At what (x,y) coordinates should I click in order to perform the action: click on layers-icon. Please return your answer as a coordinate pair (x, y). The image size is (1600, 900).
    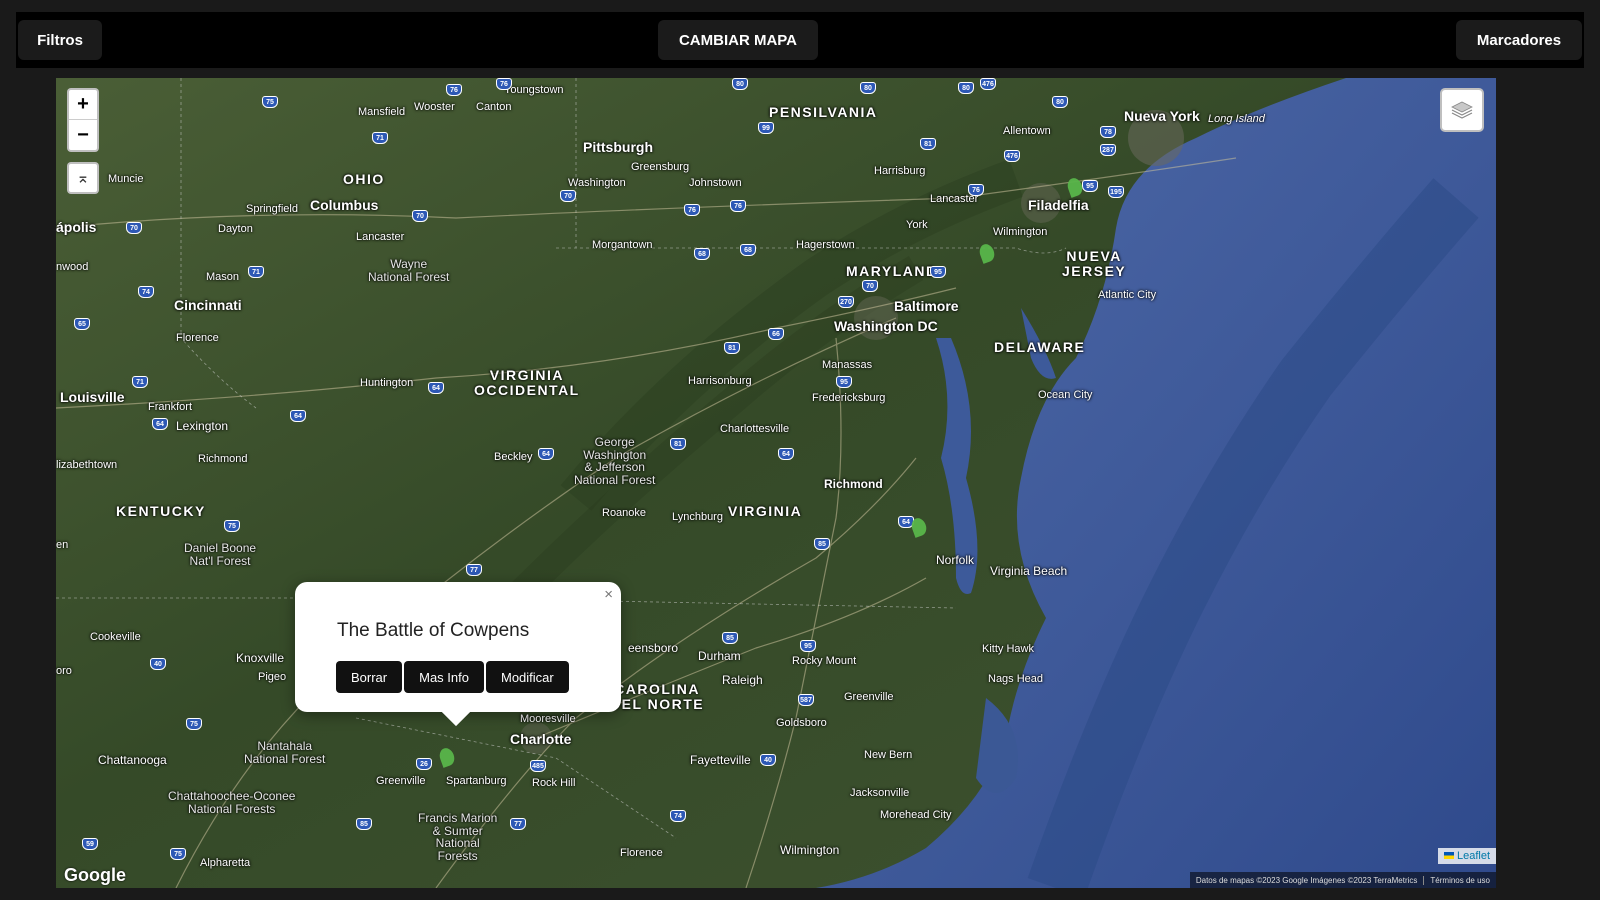
    Looking at the image, I should click on (1462, 110).